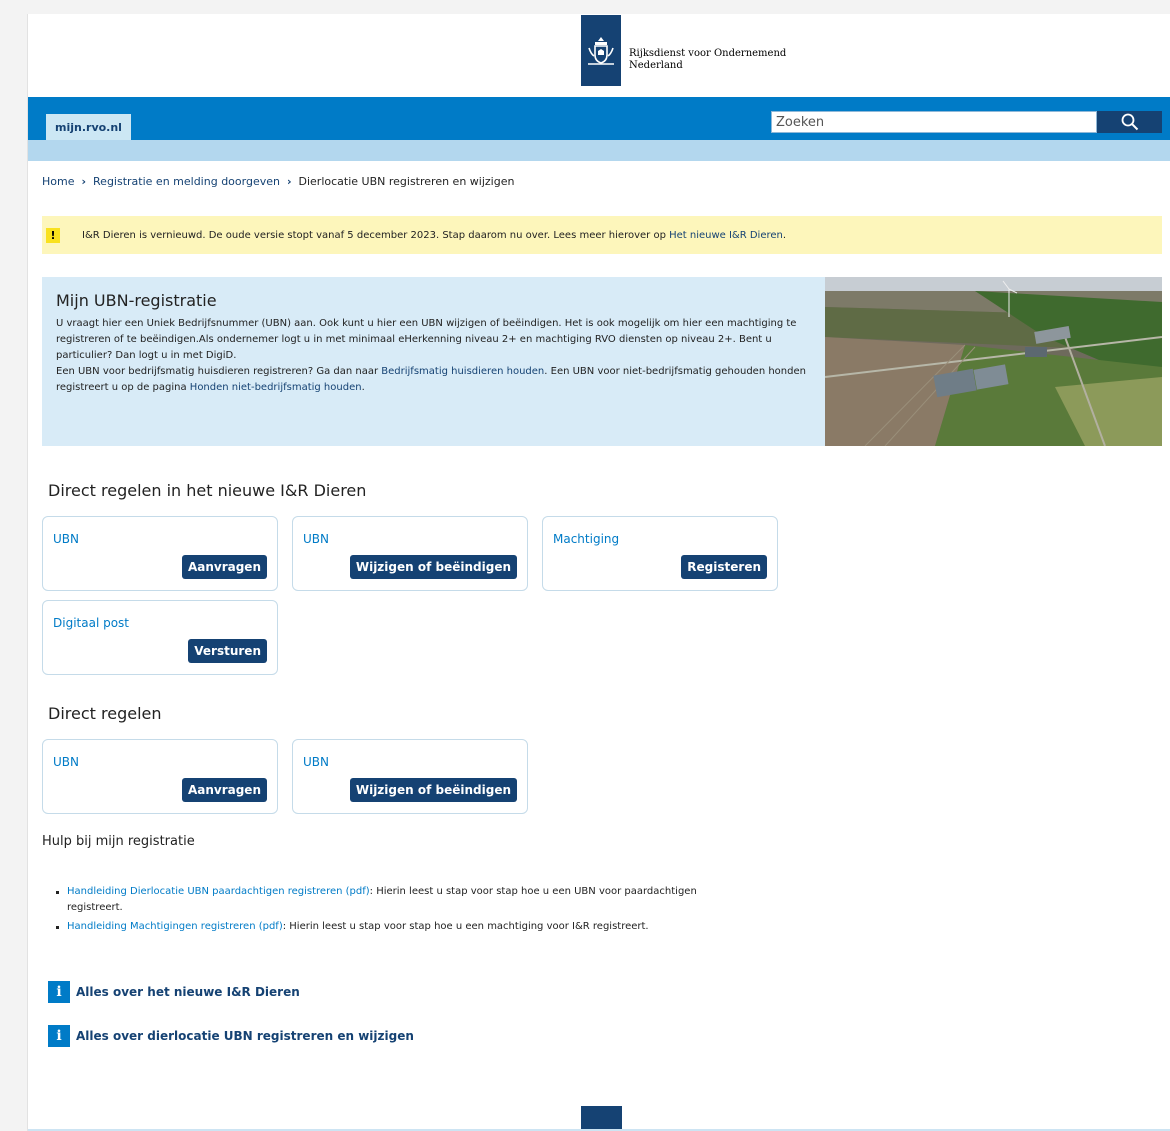 This screenshot has height=1131, width=1170. What do you see at coordinates (601, 1118) in the screenshot?
I see `footer-logo-tab` at bounding box center [601, 1118].